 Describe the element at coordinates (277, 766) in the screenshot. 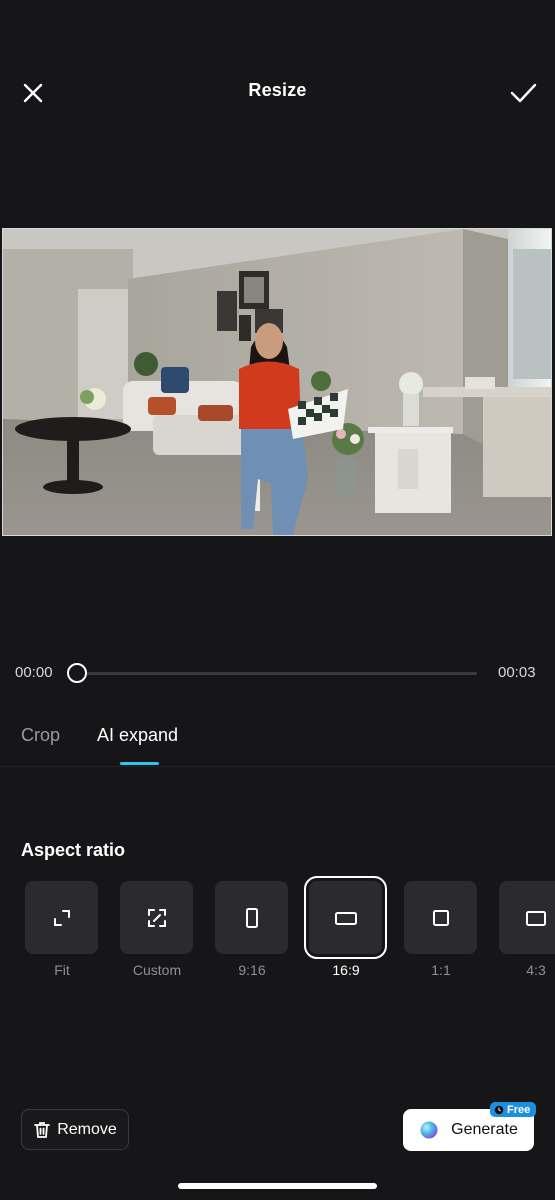

I see `tab-divider` at that location.